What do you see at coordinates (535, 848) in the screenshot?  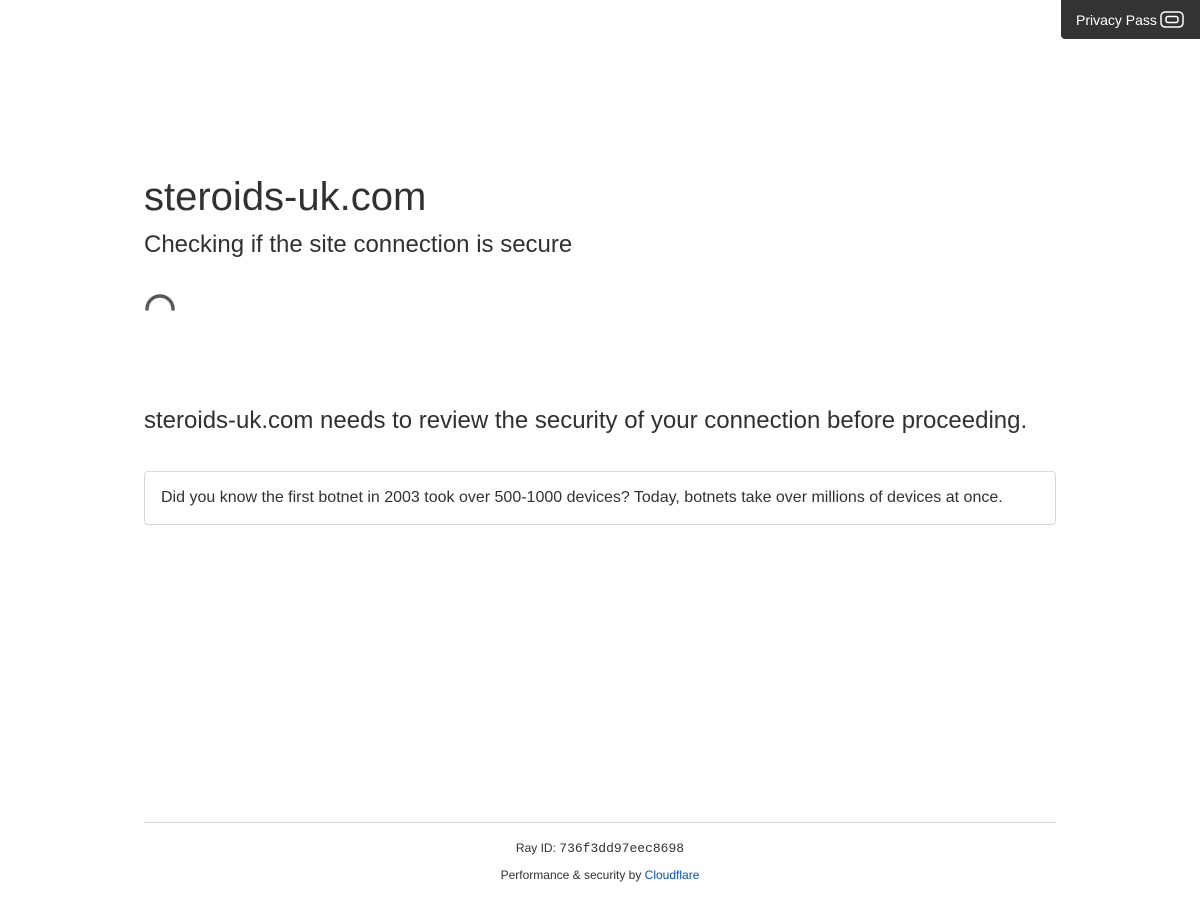 I see `ray-id-label: Ray ID:` at bounding box center [535, 848].